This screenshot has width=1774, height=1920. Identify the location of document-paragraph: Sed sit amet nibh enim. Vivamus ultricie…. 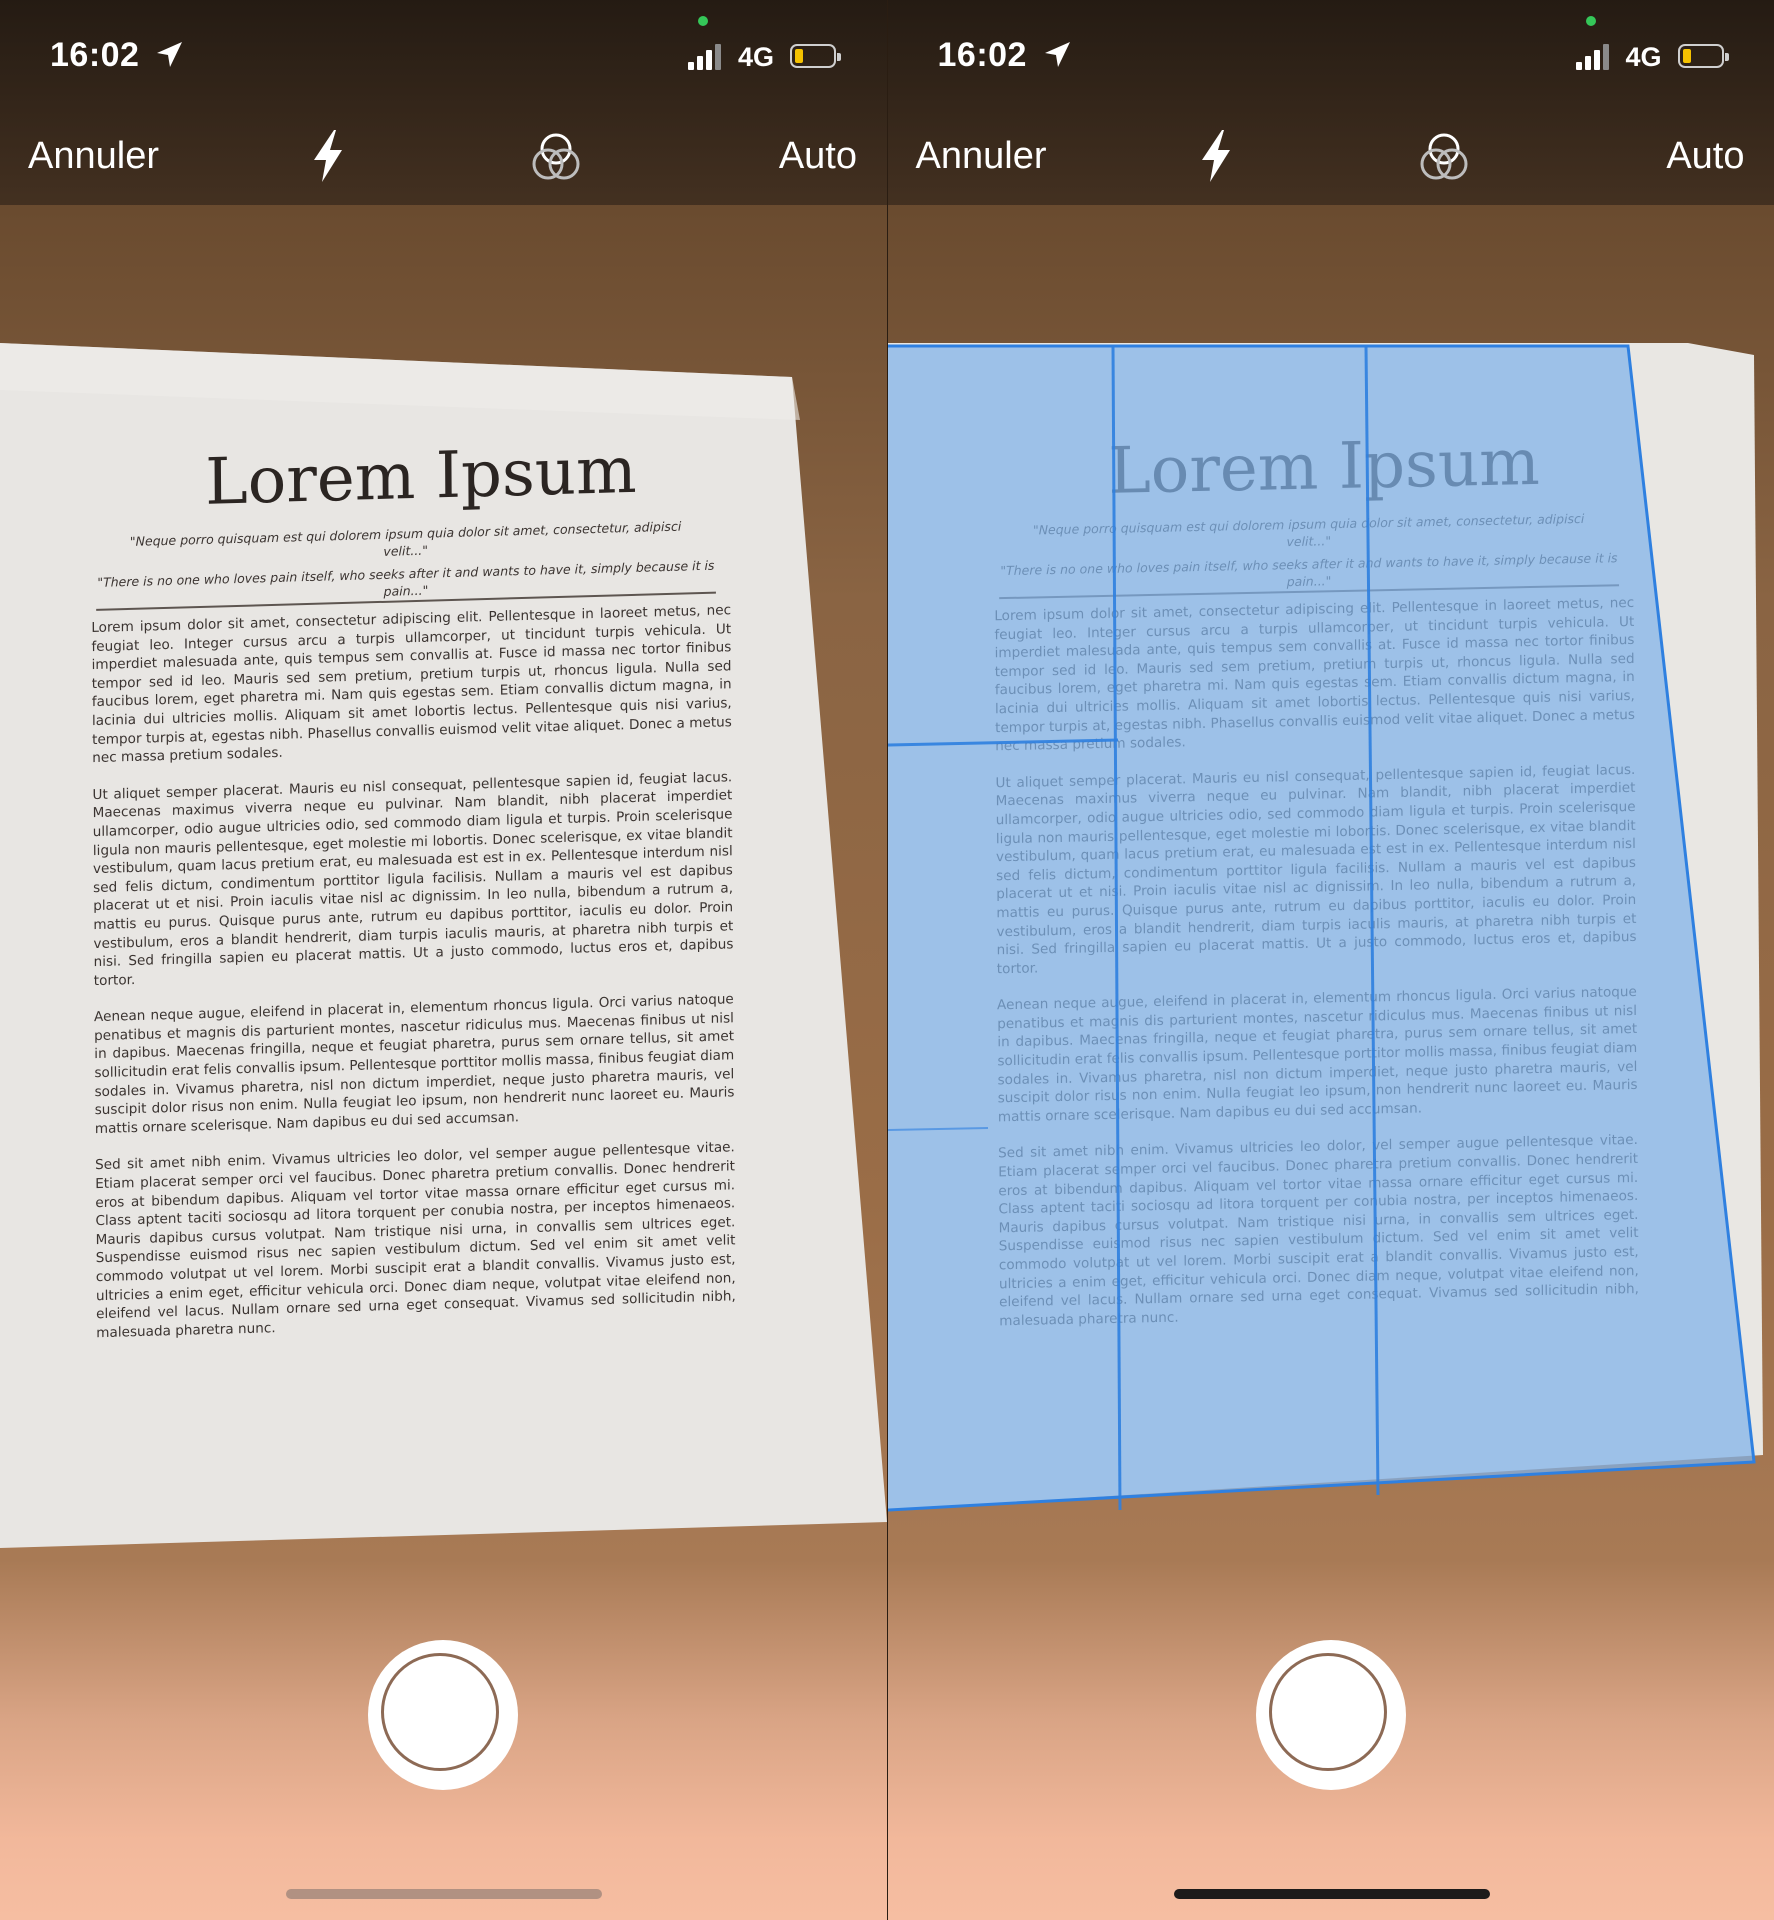
(415, 1240).